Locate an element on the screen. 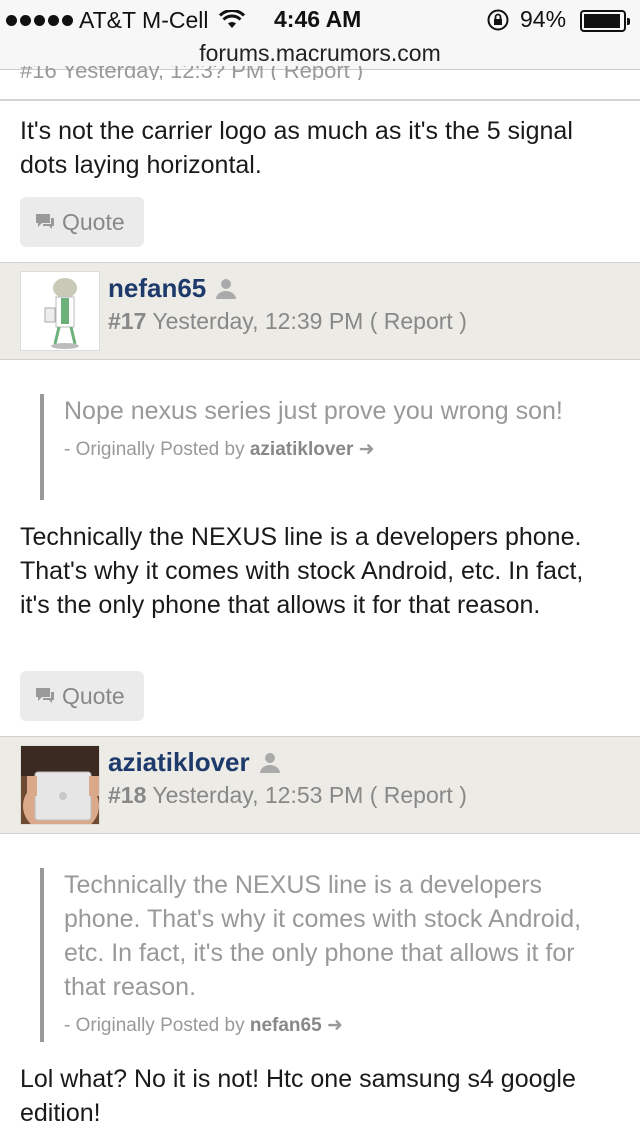 This screenshot has width=640, height=1136. rotation-lock-icon is located at coordinates (498, 20).